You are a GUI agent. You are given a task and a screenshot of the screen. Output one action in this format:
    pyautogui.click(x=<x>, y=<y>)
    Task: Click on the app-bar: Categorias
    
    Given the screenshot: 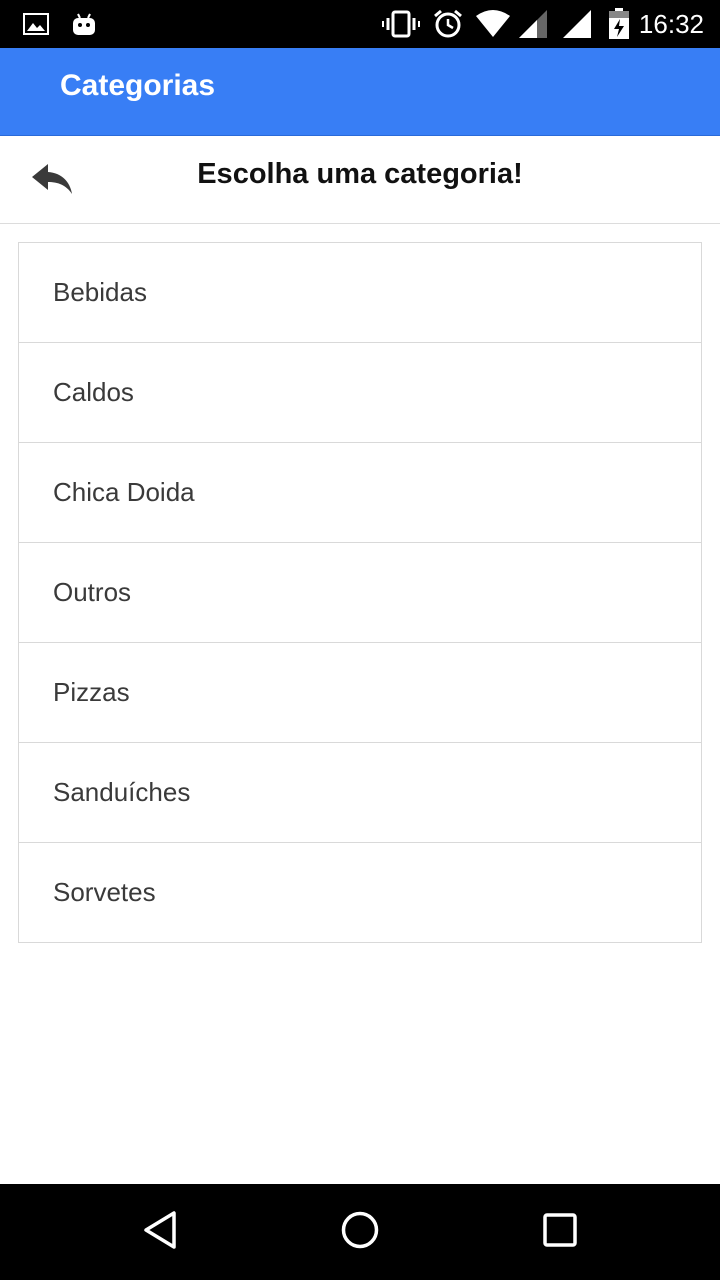 What is the action you would take?
    pyautogui.click(x=360, y=92)
    